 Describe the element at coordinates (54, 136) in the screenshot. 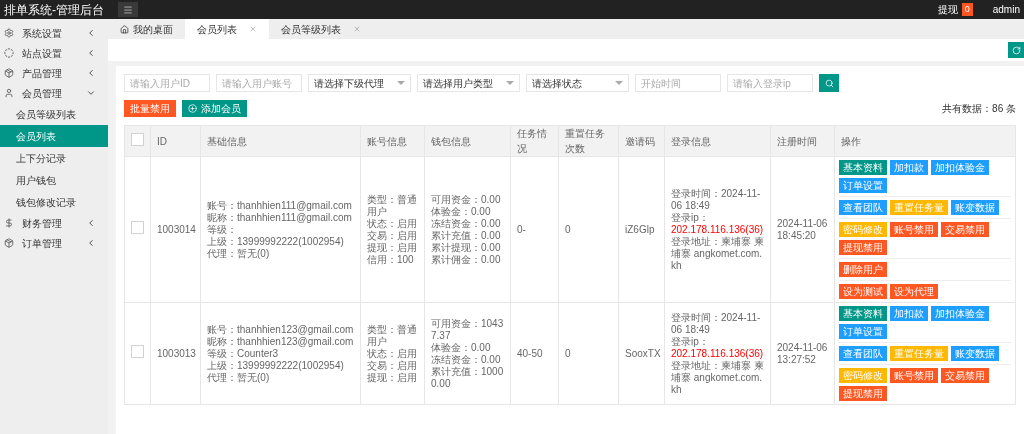

I see `sidebar-subitem: 会员列表` at that location.